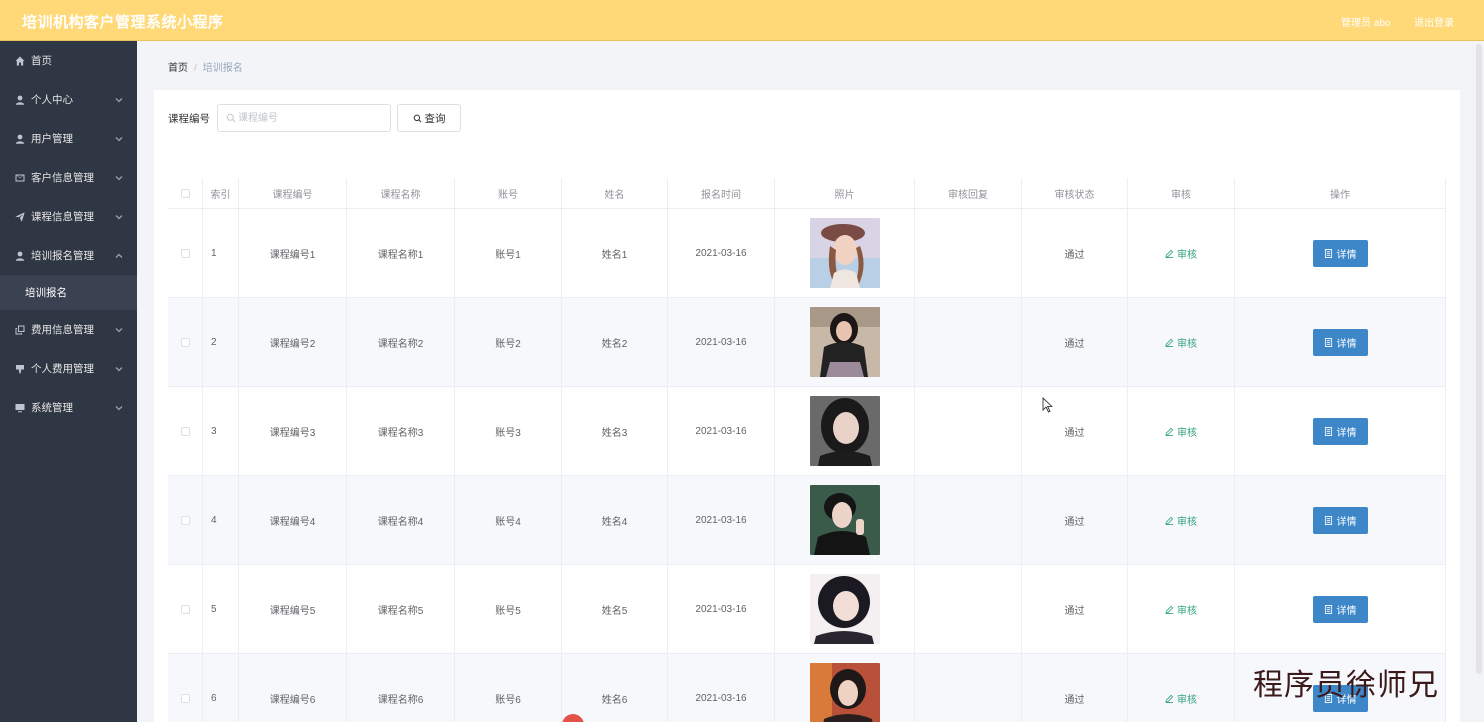 Image resolution: width=1484 pixels, height=722 pixels. Describe the element at coordinates (19, 216) in the screenshot. I see `send-icon` at that location.